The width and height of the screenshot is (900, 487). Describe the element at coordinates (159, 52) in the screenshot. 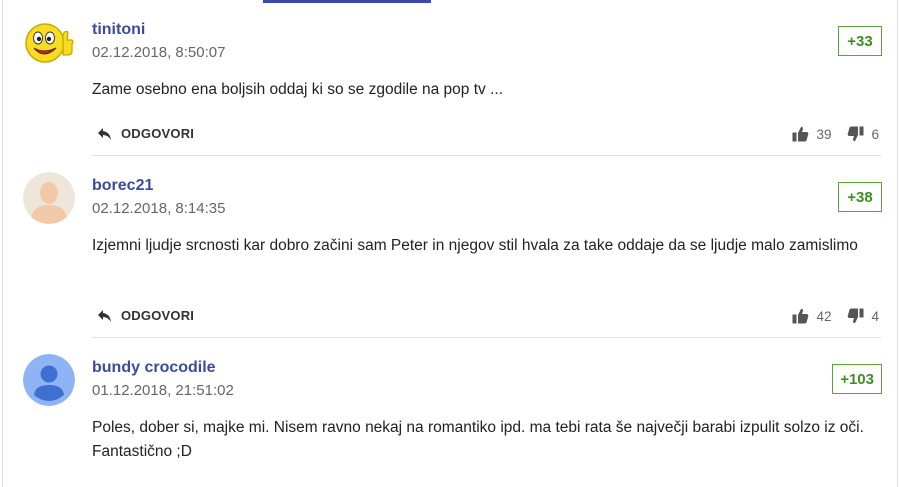

I see `timestamp: 02.12.2018, 8:50:07` at that location.